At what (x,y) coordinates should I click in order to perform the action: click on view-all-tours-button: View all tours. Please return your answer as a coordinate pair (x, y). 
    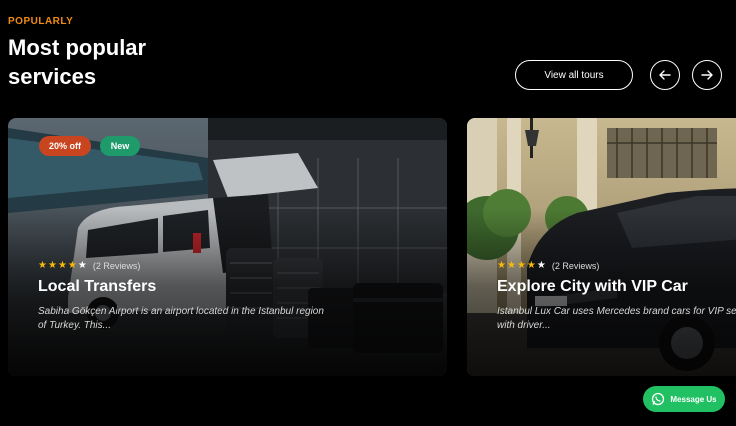
    Looking at the image, I should click on (574, 75).